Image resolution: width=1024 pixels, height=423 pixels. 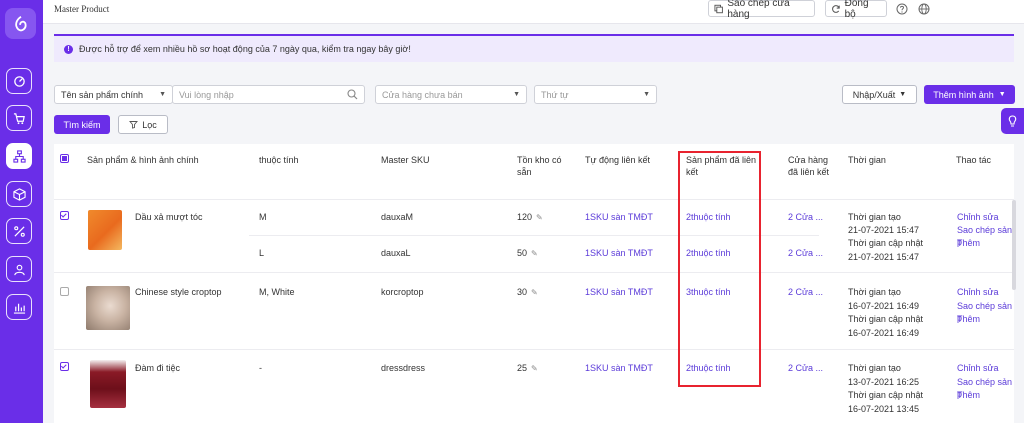 What do you see at coordinates (867, 160) in the screenshot?
I see `header-time: Thời gian` at bounding box center [867, 160].